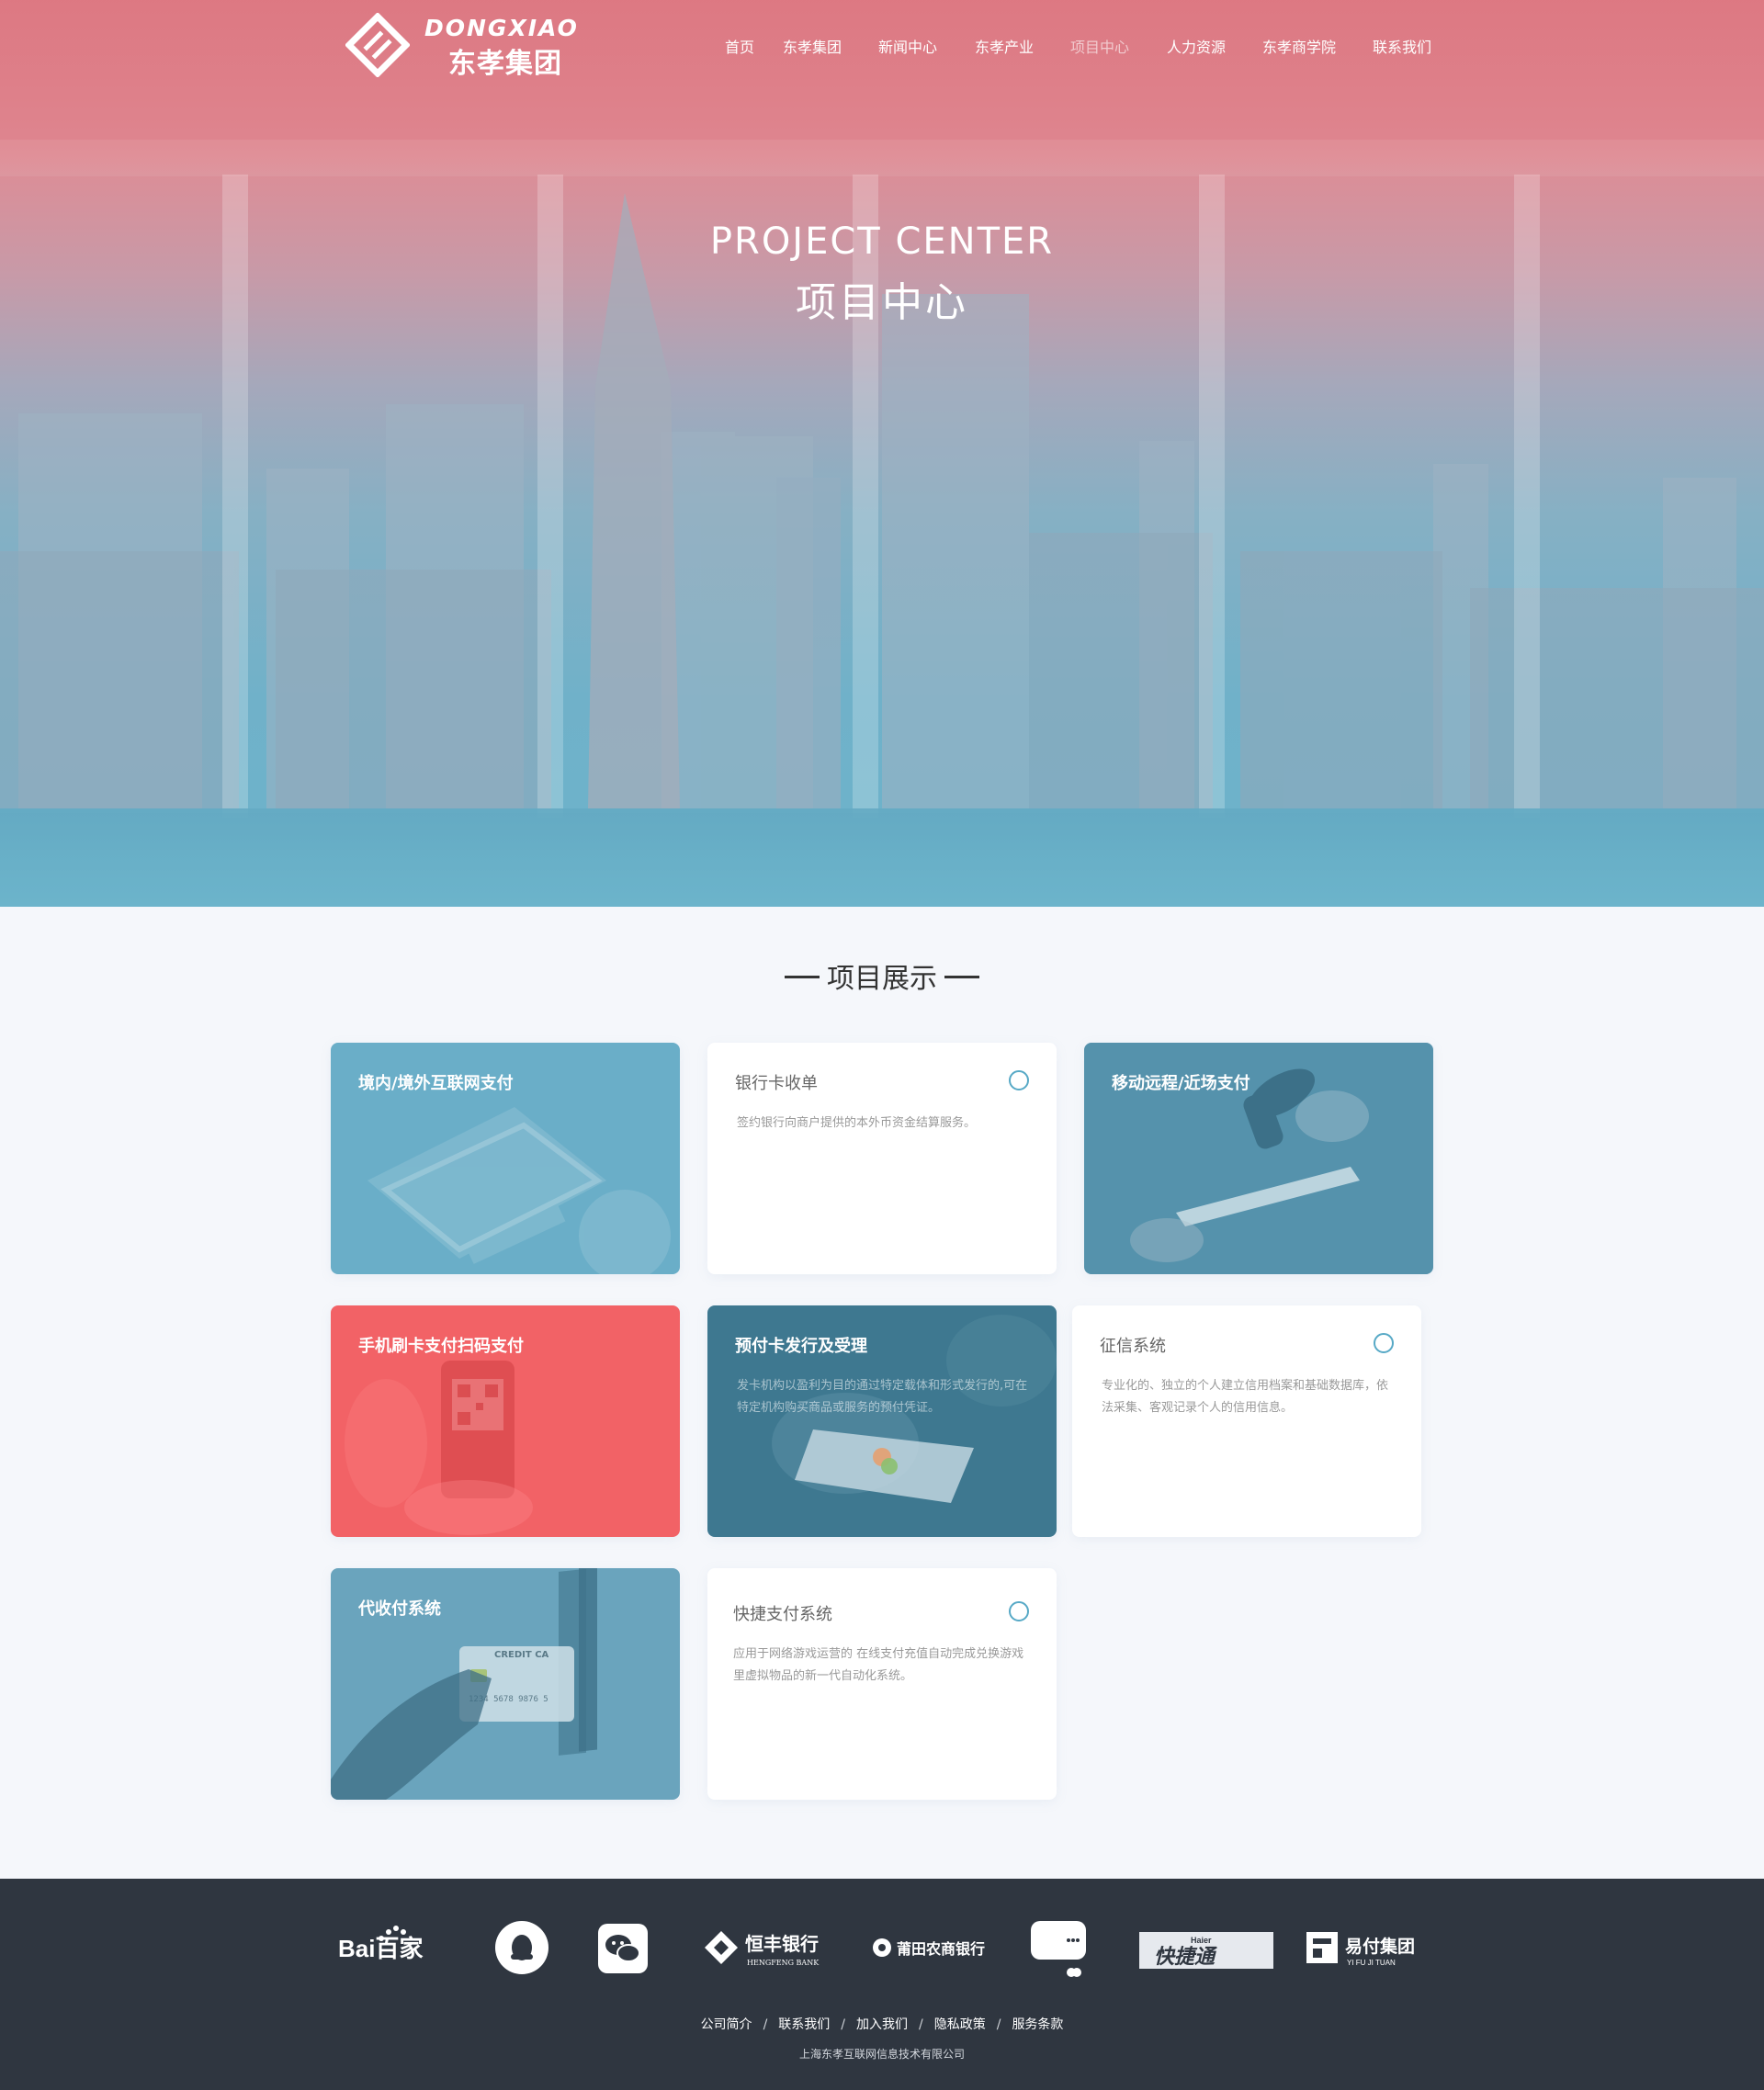 The image size is (1764, 2090). I want to click on nav-item-group: 东孝集团, so click(812, 46).